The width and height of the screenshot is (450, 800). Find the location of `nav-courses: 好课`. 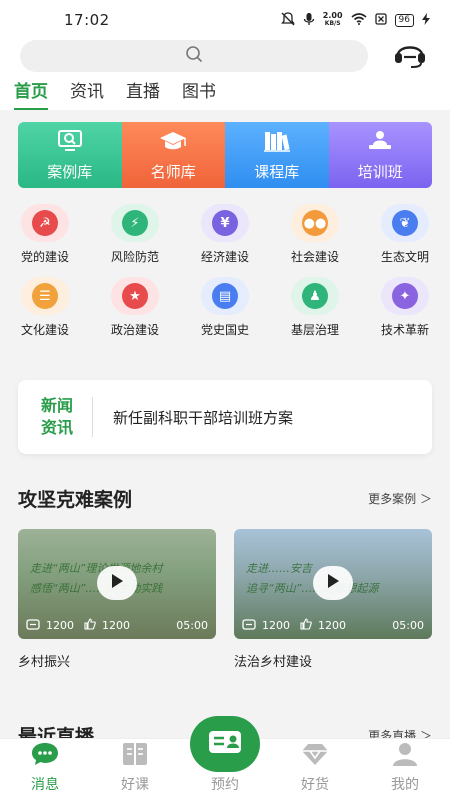

nav-courses: 好课 is located at coordinates (135, 767).